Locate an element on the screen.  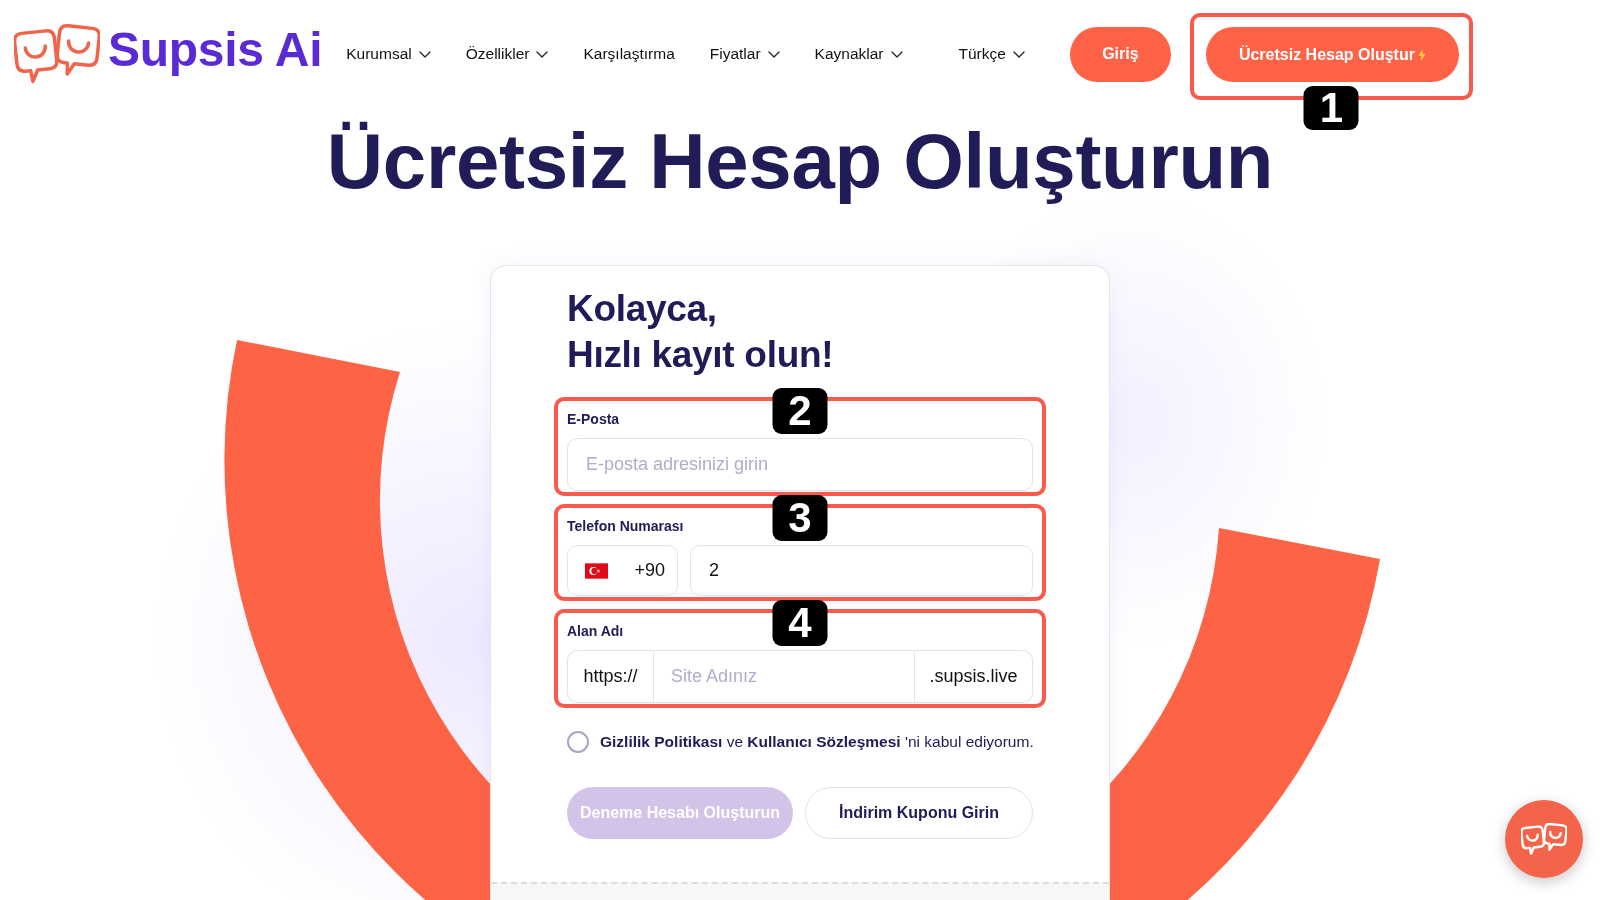
field-label: Telefon Numarası is located at coordinates (625, 526).